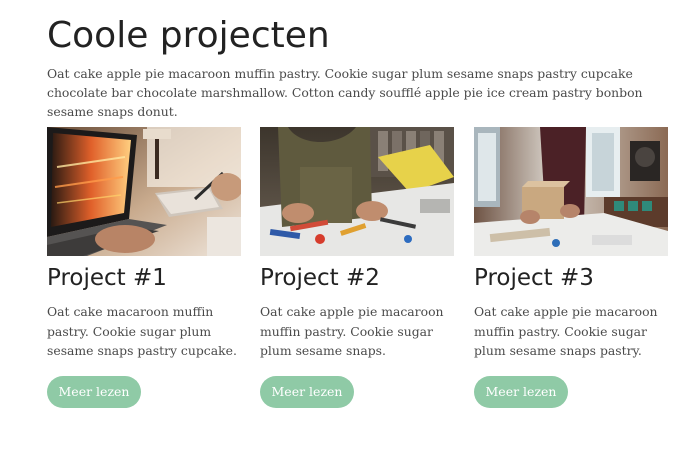 The height and width of the screenshot is (450, 700). I want to click on workbench-tools-photo, so click(357, 191).